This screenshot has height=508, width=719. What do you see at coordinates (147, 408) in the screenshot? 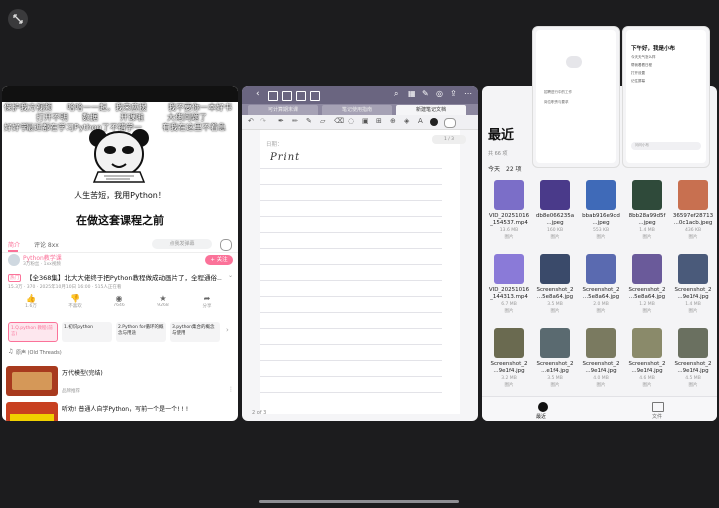
I see `rec-title: 听劝! 普通人自学Python，写前一个是一个! ! !` at bounding box center [147, 408].